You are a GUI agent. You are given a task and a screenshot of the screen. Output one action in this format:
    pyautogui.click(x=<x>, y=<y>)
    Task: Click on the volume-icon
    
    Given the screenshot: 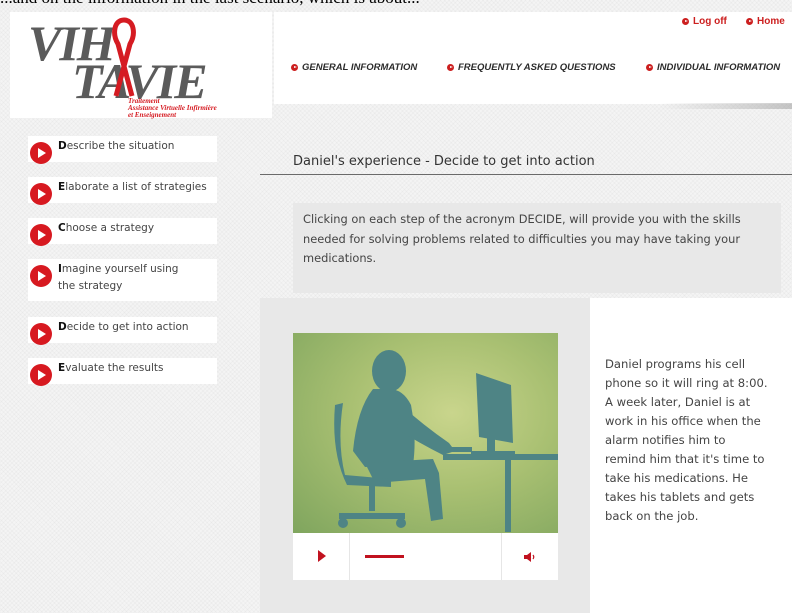 What is the action you would take?
    pyautogui.click(x=529, y=556)
    